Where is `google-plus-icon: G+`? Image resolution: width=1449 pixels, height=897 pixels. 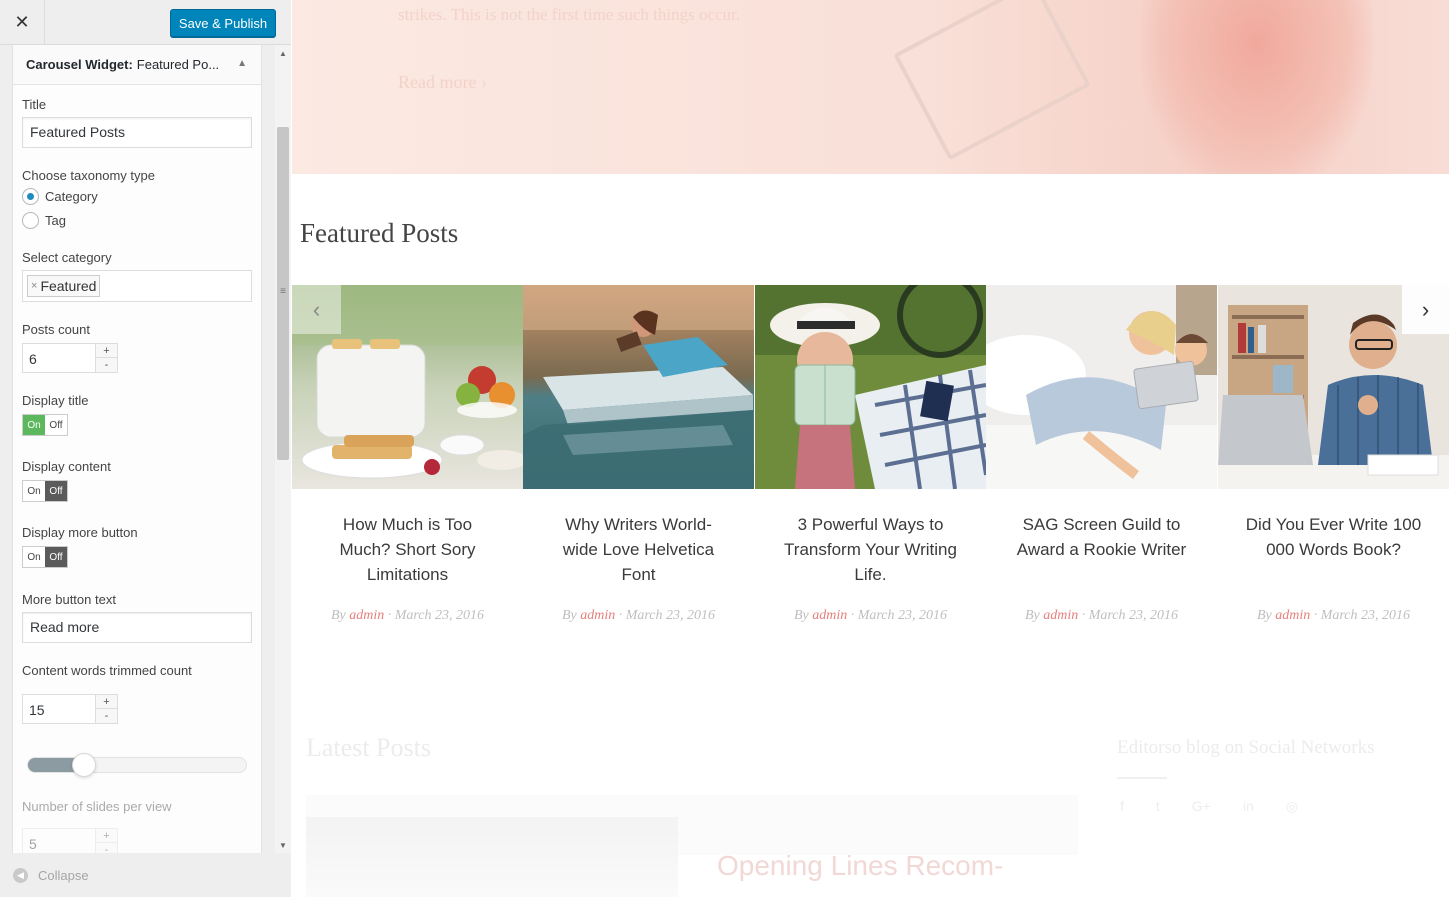
google-plus-icon: G+ is located at coordinates (1201, 806).